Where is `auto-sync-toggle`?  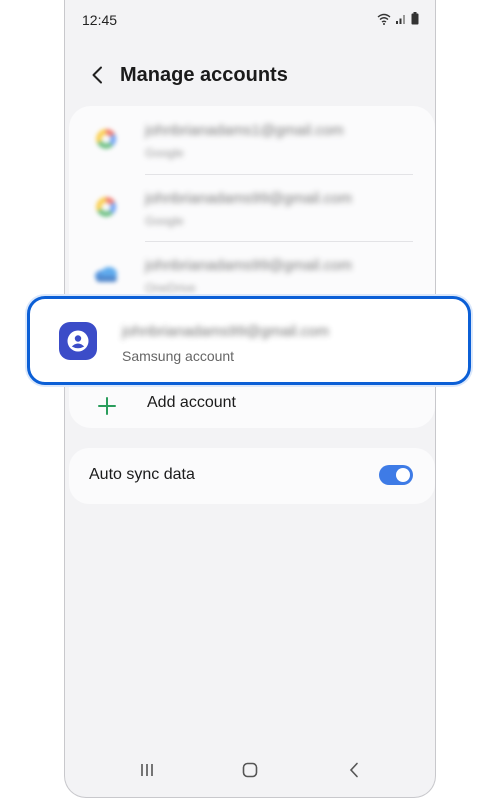
auto-sync-toggle is located at coordinates (396, 475).